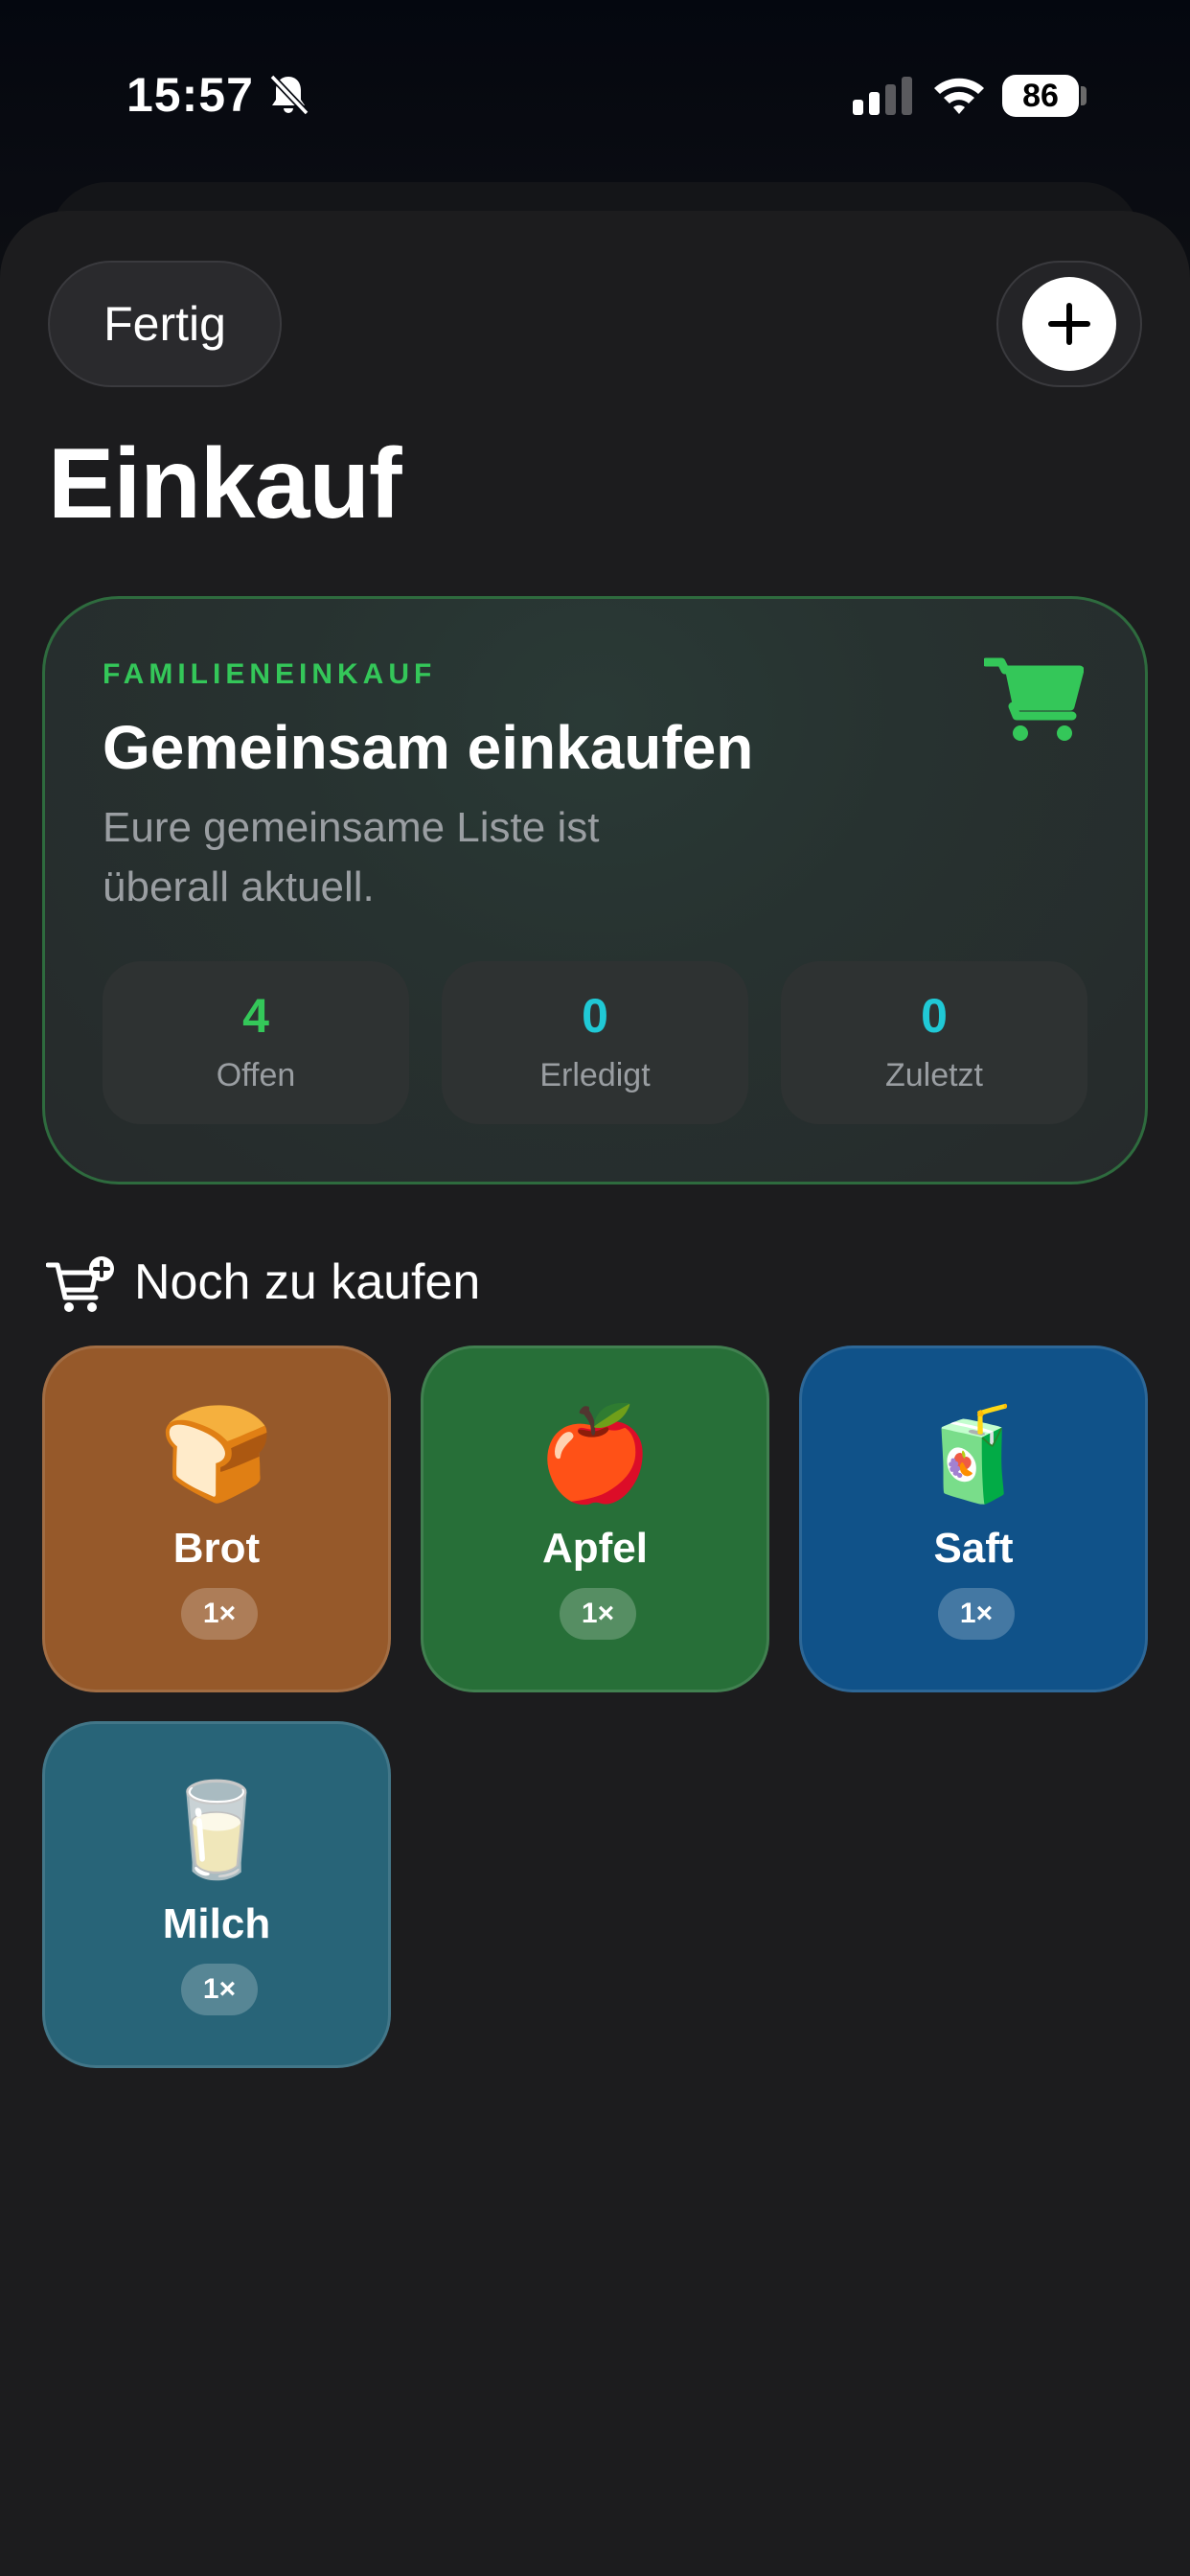 The width and height of the screenshot is (1190, 2576). I want to click on status-bar: 15:57 86, so click(595, 96).